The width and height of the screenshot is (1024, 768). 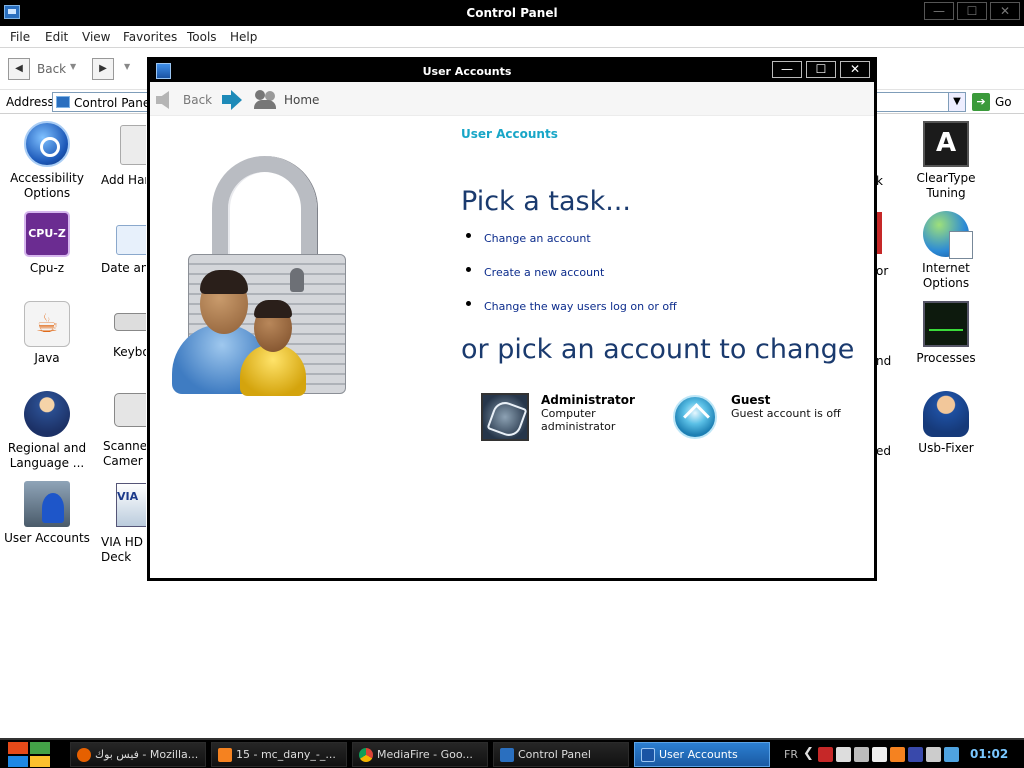 What do you see at coordinates (879, 181) in the screenshot?
I see `hidden-item-label-fragment: k` at bounding box center [879, 181].